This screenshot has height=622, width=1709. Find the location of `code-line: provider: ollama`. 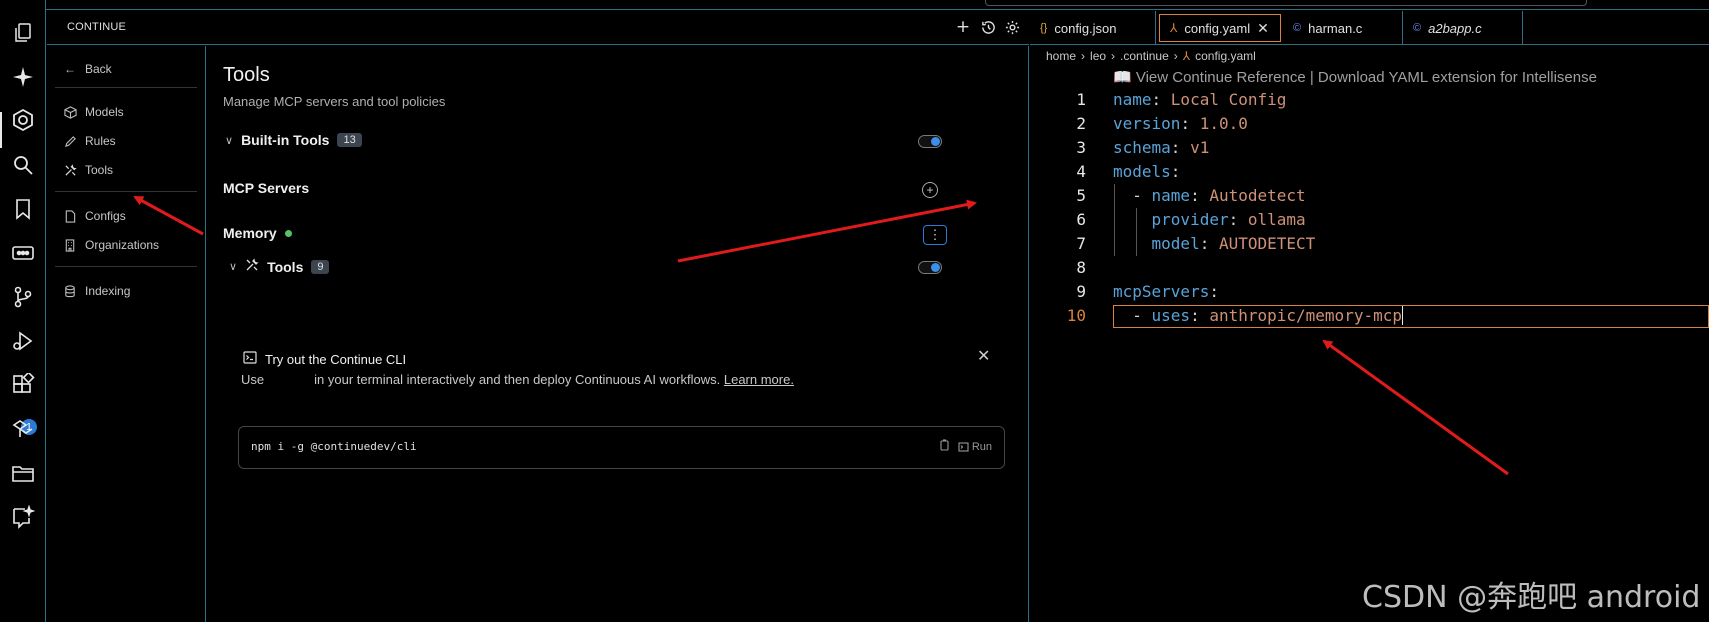

code-line: provider: ollama is located at coordinates (1209, 219).